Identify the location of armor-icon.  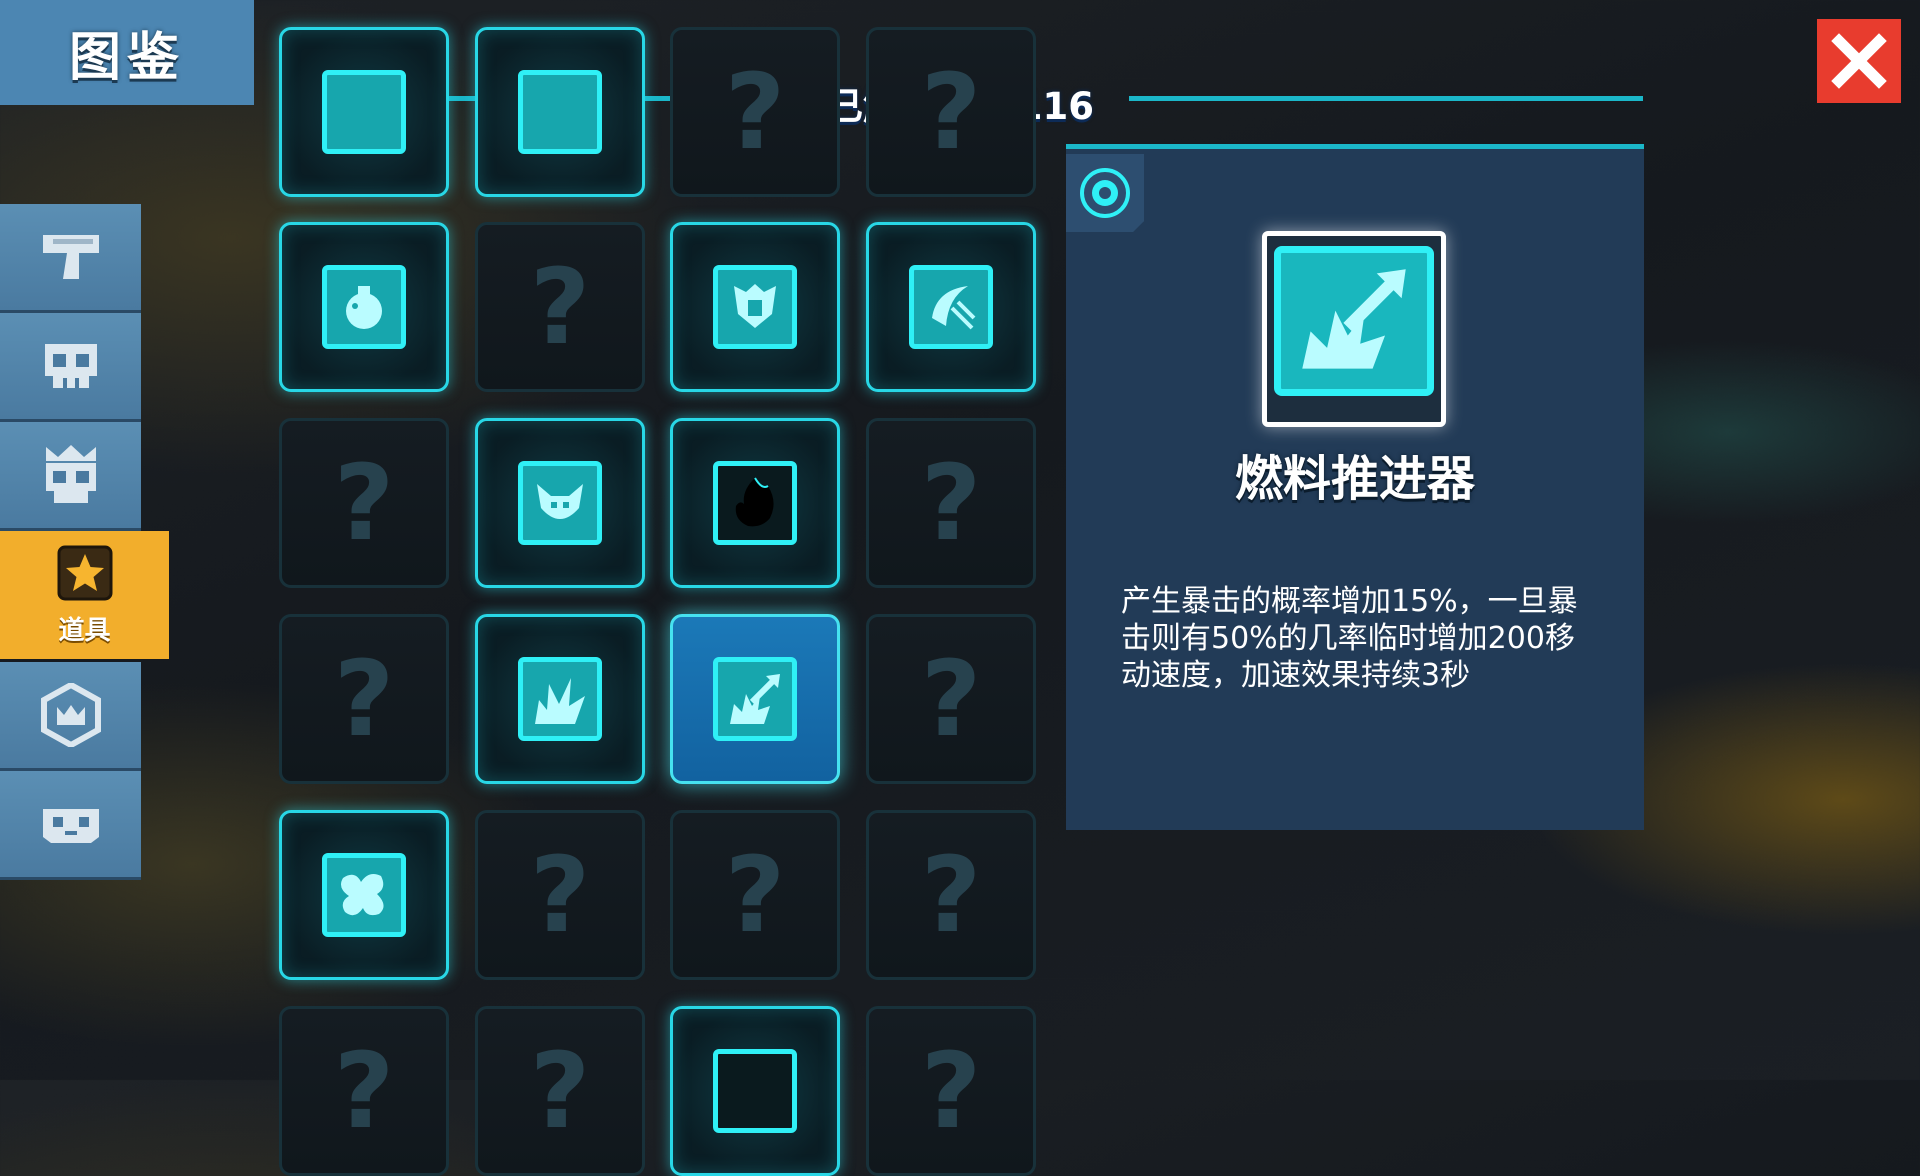
(755, 306).